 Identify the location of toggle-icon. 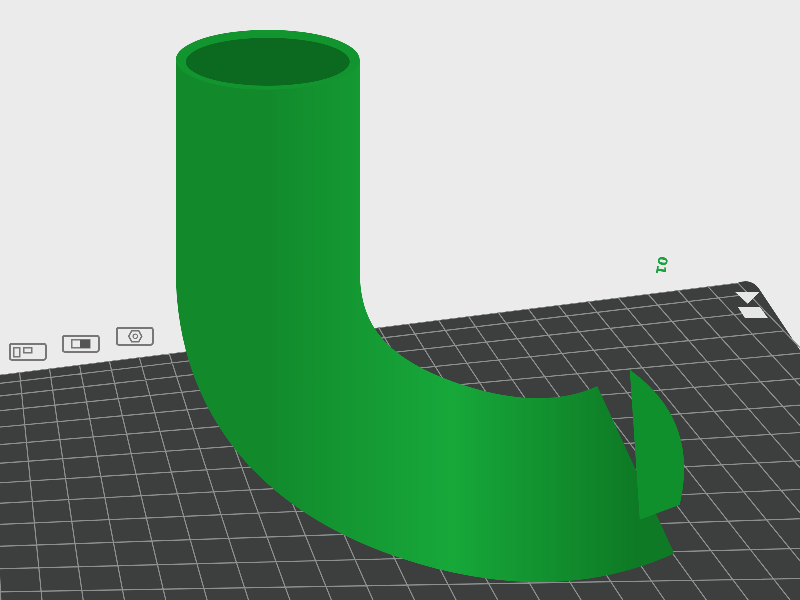
(81, 344).